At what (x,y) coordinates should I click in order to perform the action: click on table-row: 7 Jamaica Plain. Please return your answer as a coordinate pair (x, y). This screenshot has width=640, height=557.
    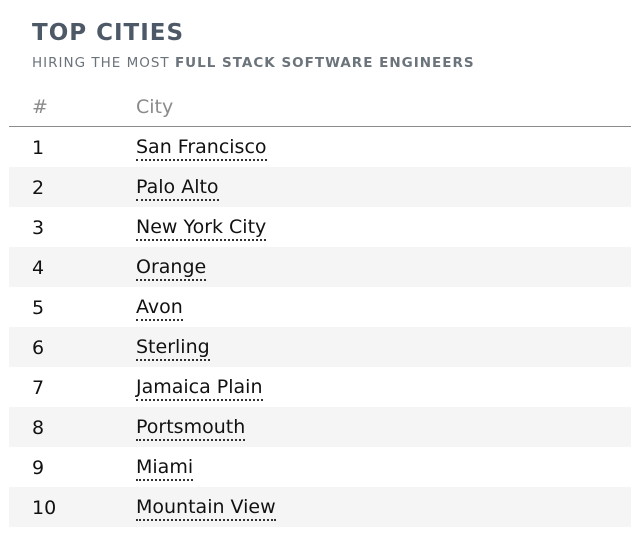
    Looking at the image, I should click on (320, 387).